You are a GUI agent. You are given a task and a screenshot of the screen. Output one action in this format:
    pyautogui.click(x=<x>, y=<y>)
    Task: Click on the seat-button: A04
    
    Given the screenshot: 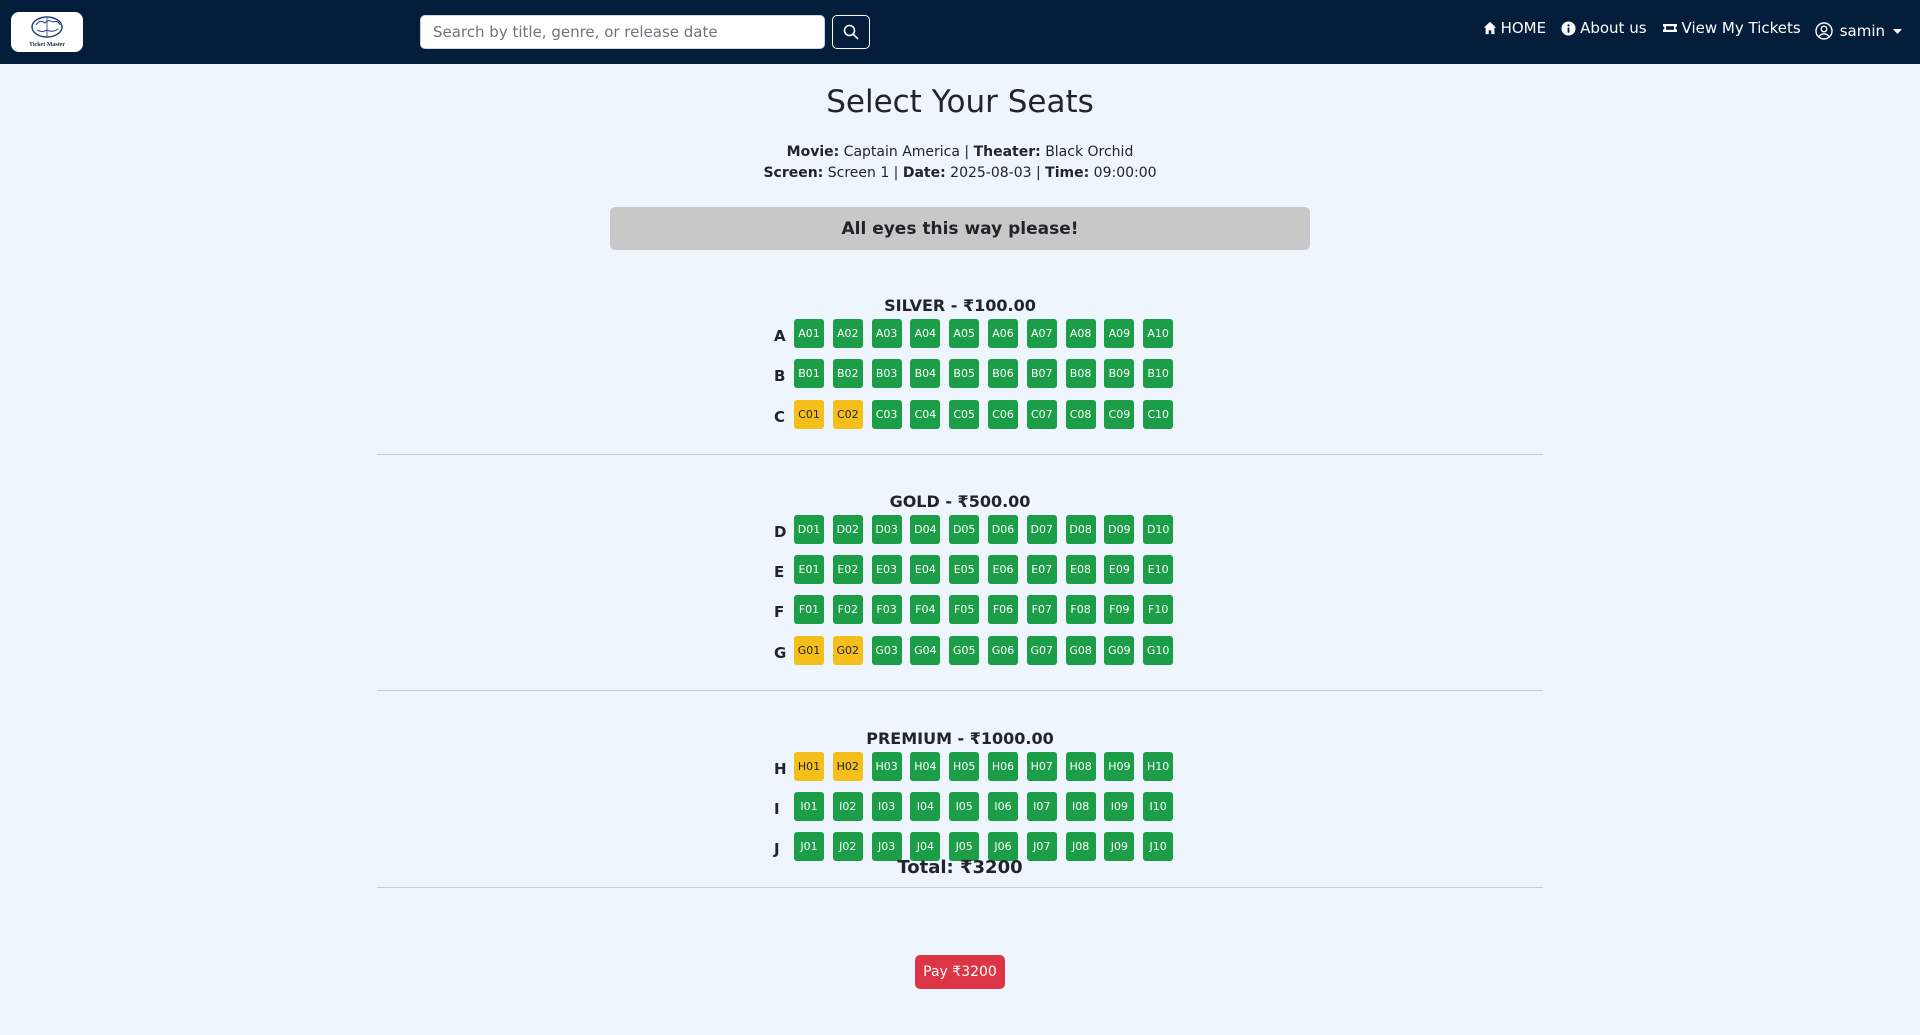 What is the action you would take?
    pyautogui.click(x=925, y=333)
    